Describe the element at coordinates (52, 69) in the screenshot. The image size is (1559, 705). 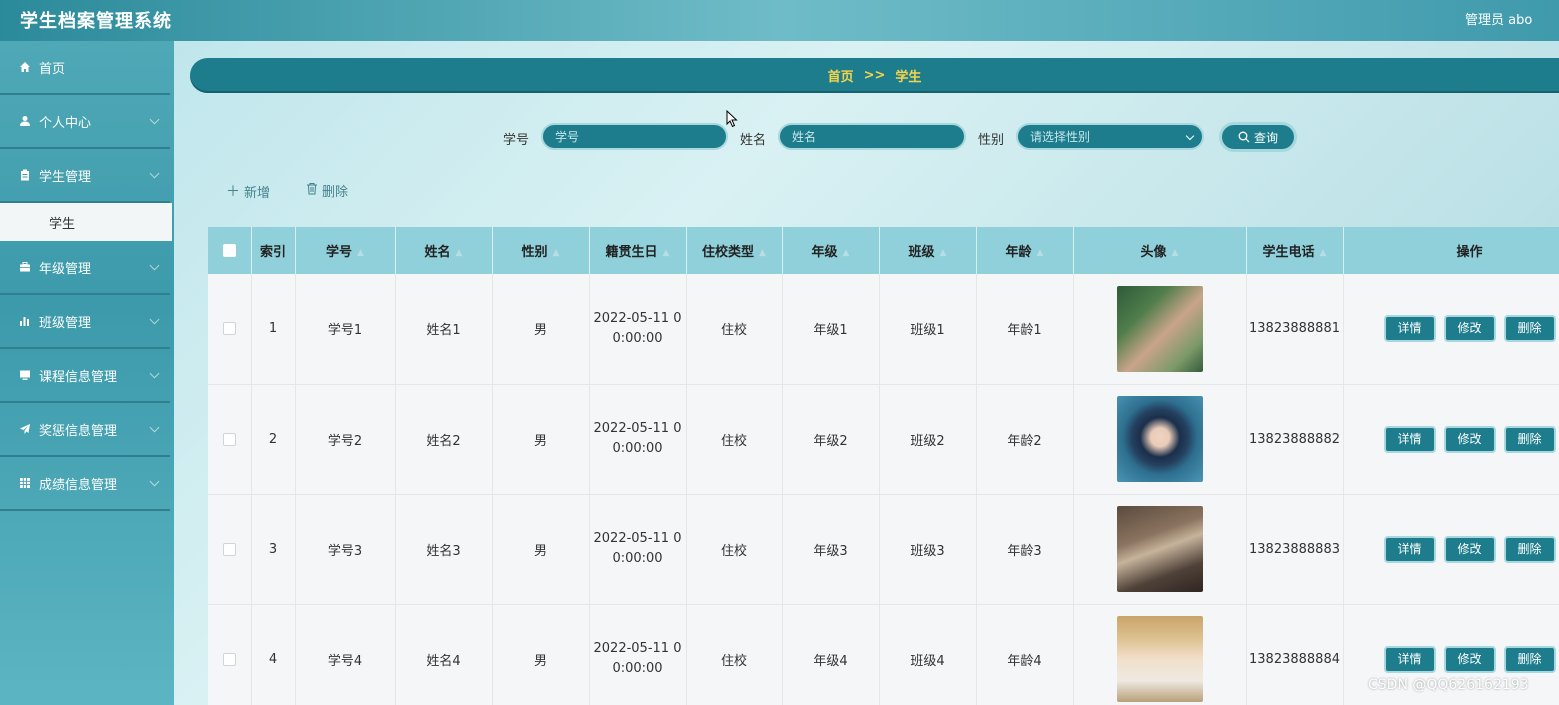
I see `sidebar-item-label: 首页` at that location.